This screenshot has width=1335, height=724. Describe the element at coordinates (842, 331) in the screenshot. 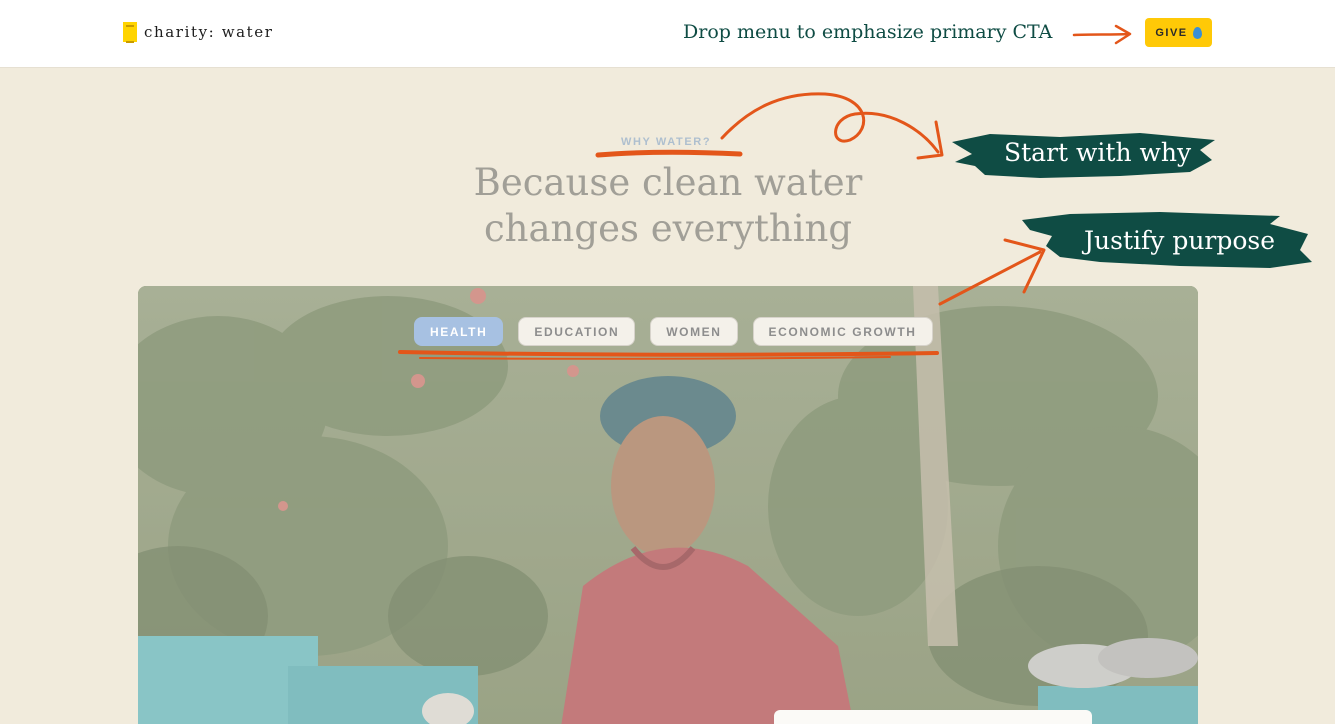

I see `tab-economic-growth: ECONOMIC GROWTH` at that location.